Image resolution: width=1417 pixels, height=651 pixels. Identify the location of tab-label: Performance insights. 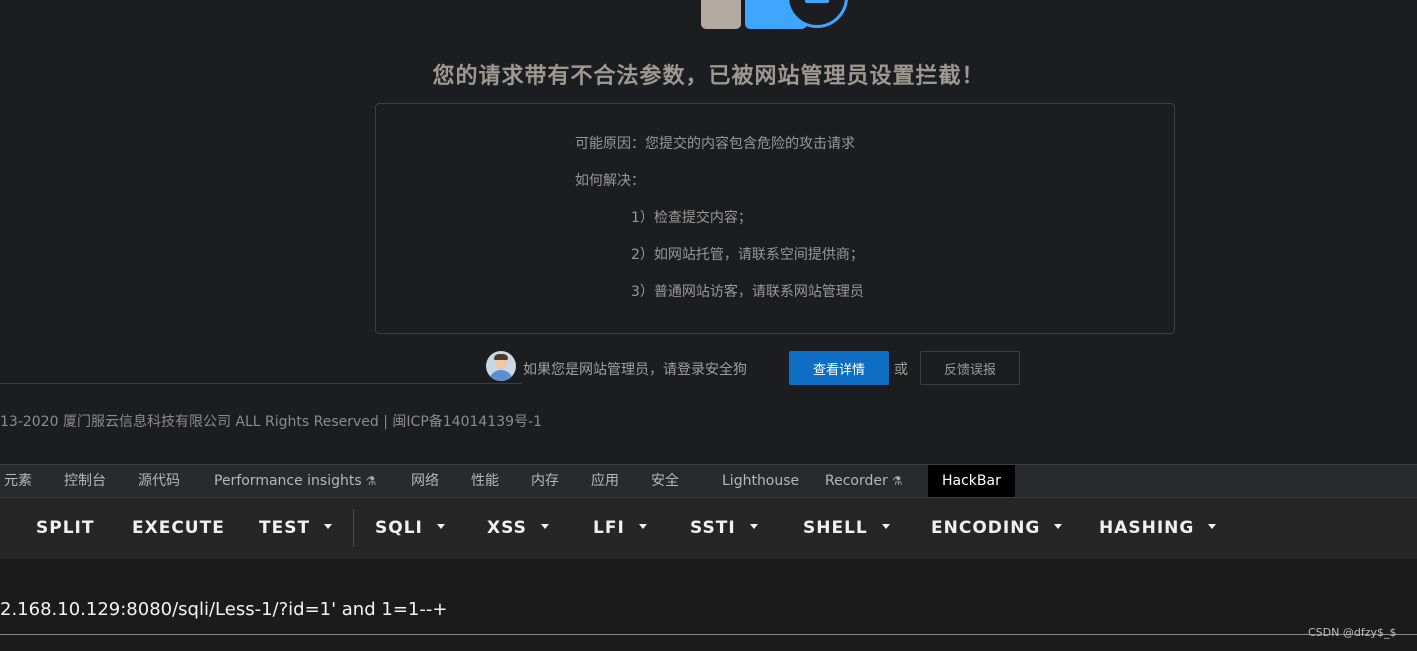
(288, 481).